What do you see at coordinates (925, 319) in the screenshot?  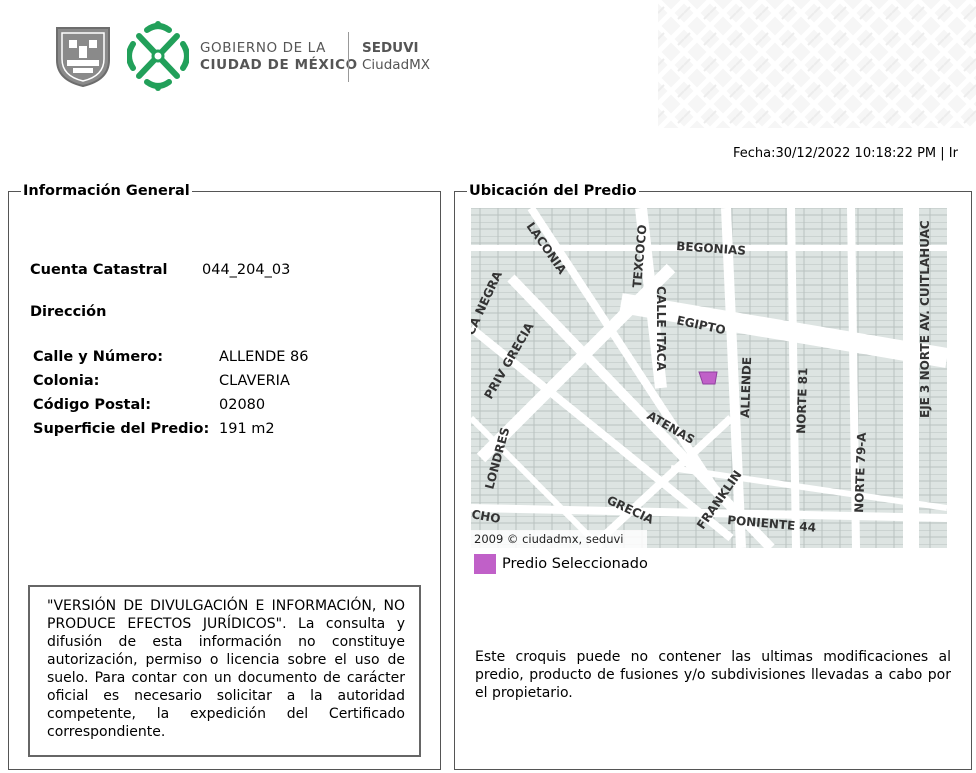 I see `street-eje3: EJE 3 NORTE AV. CUITLAHUAC` at bounding box center [925, 319].